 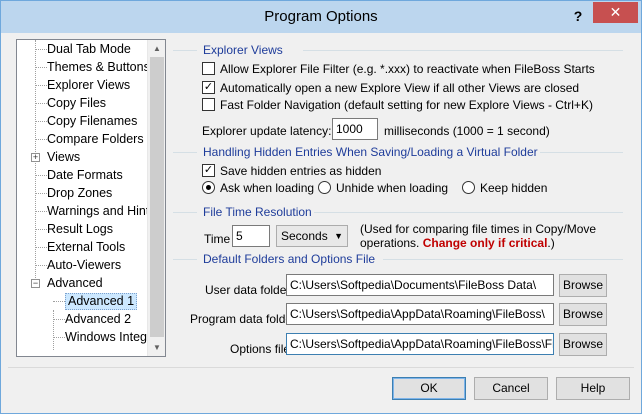 I want to click on time-note-warning: Change only if critical, so click(x=485, y=243).